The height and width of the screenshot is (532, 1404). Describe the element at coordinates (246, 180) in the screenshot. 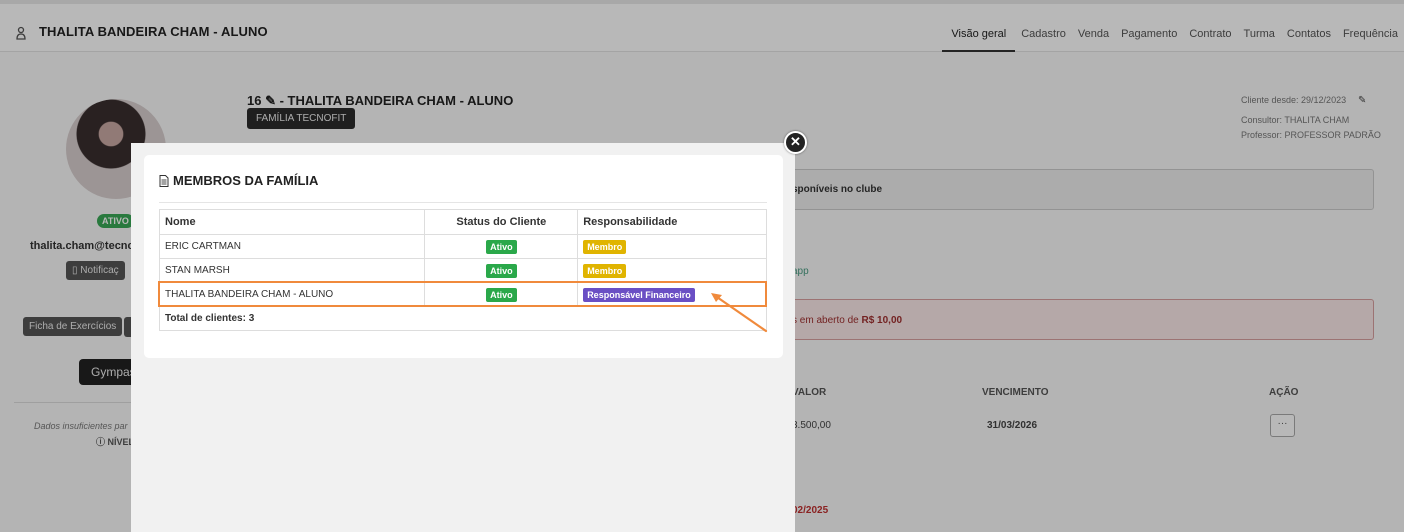

I see `modal-title: MEMBROS DA FAMÍLIA` at that location.